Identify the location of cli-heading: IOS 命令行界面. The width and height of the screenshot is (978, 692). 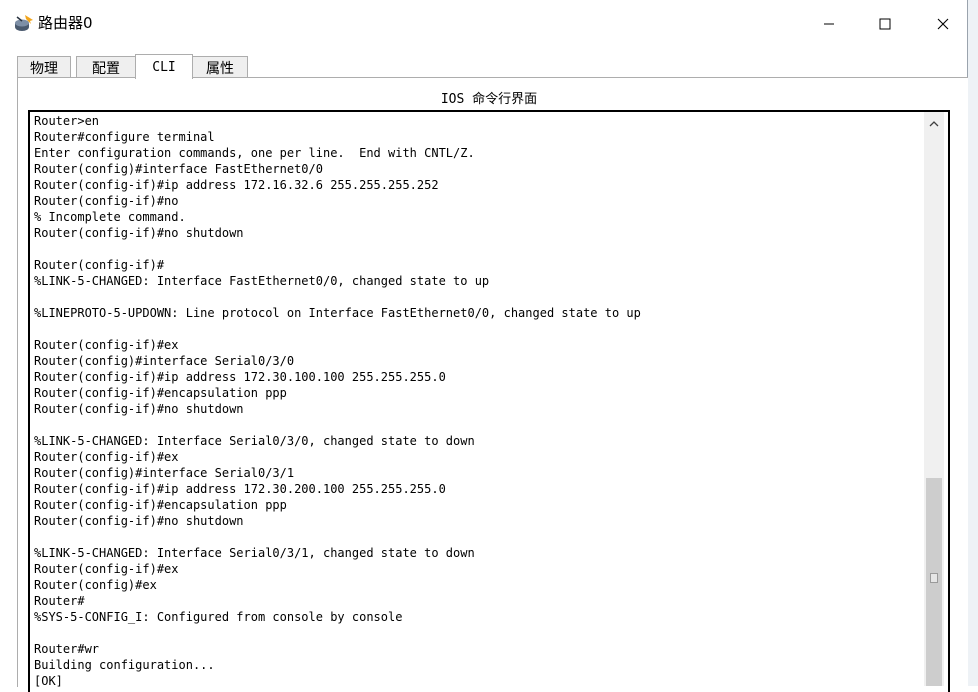
(489, 99).